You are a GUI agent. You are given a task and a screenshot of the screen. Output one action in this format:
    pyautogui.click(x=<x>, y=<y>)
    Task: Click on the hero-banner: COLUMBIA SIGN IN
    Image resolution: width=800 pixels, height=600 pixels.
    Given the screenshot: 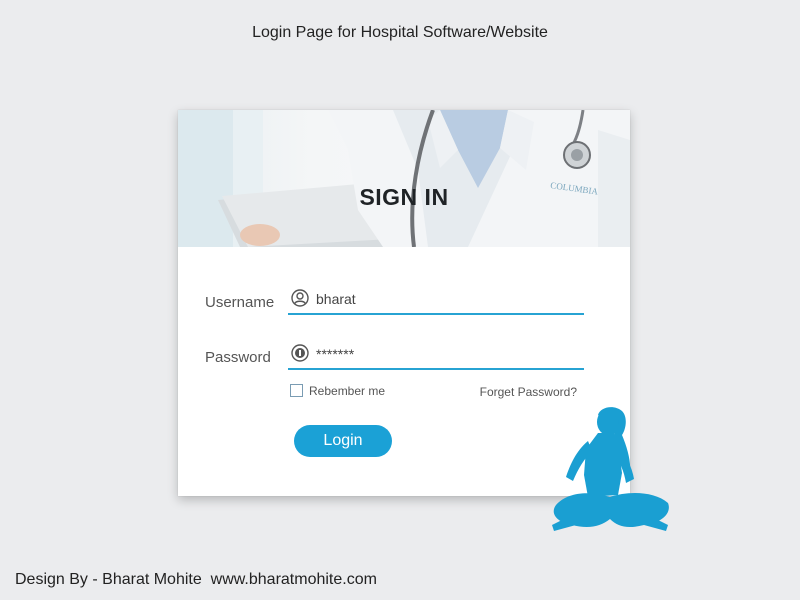 What is the action you would take?
    pyautogui.click(x=404, y=178)
    